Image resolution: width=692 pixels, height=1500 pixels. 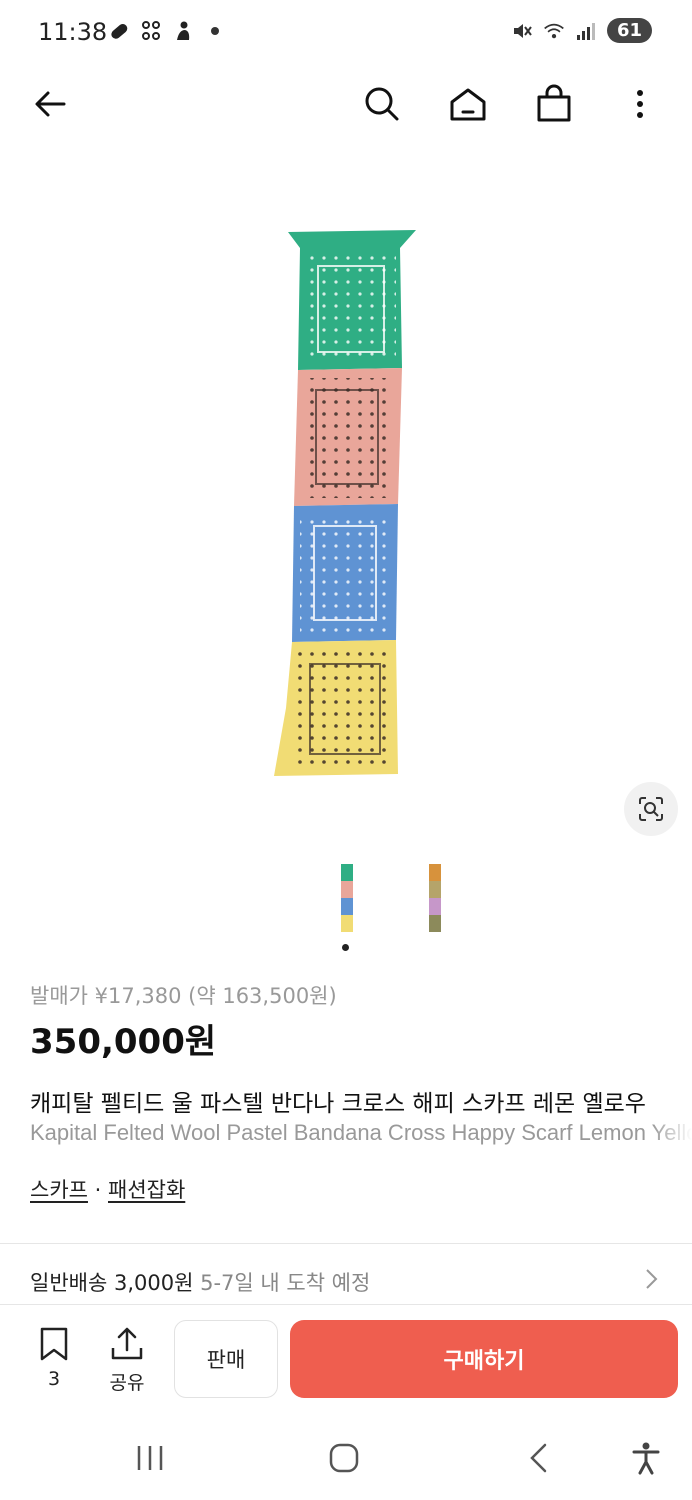 I want to click on image-search-button, so click(x=651, y=809).